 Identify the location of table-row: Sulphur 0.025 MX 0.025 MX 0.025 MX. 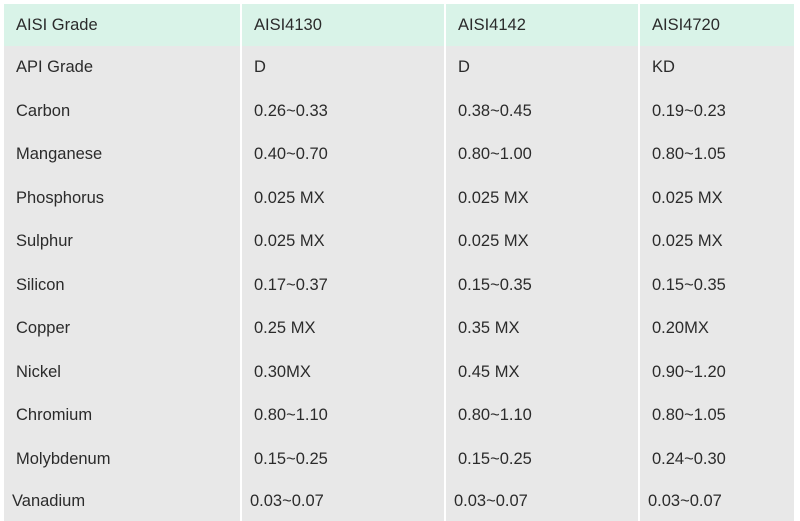
(399, 242).